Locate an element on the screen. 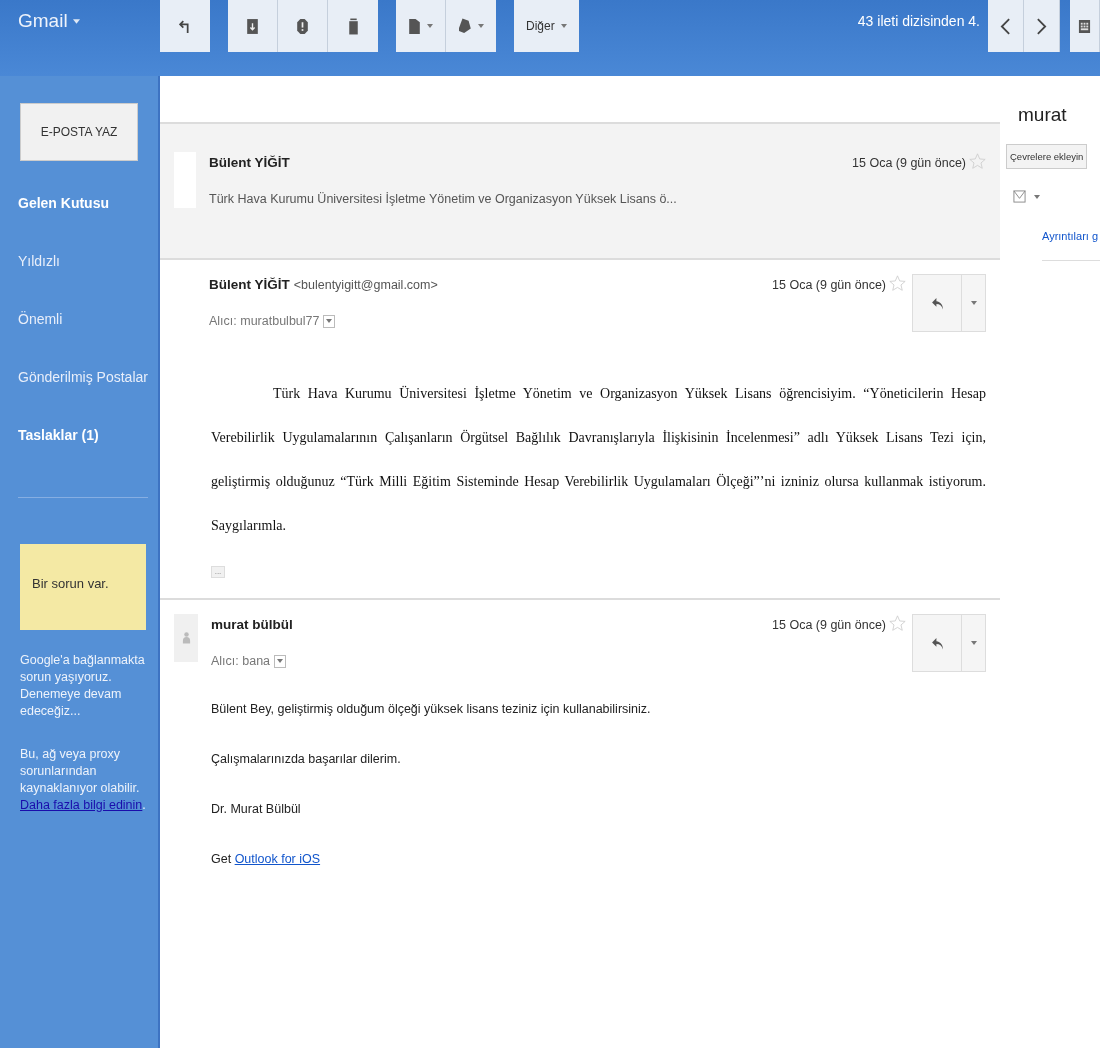 The width and height of the screenshot is (1100, 1048). exclamation-icon is located at coordinates (302, 26).